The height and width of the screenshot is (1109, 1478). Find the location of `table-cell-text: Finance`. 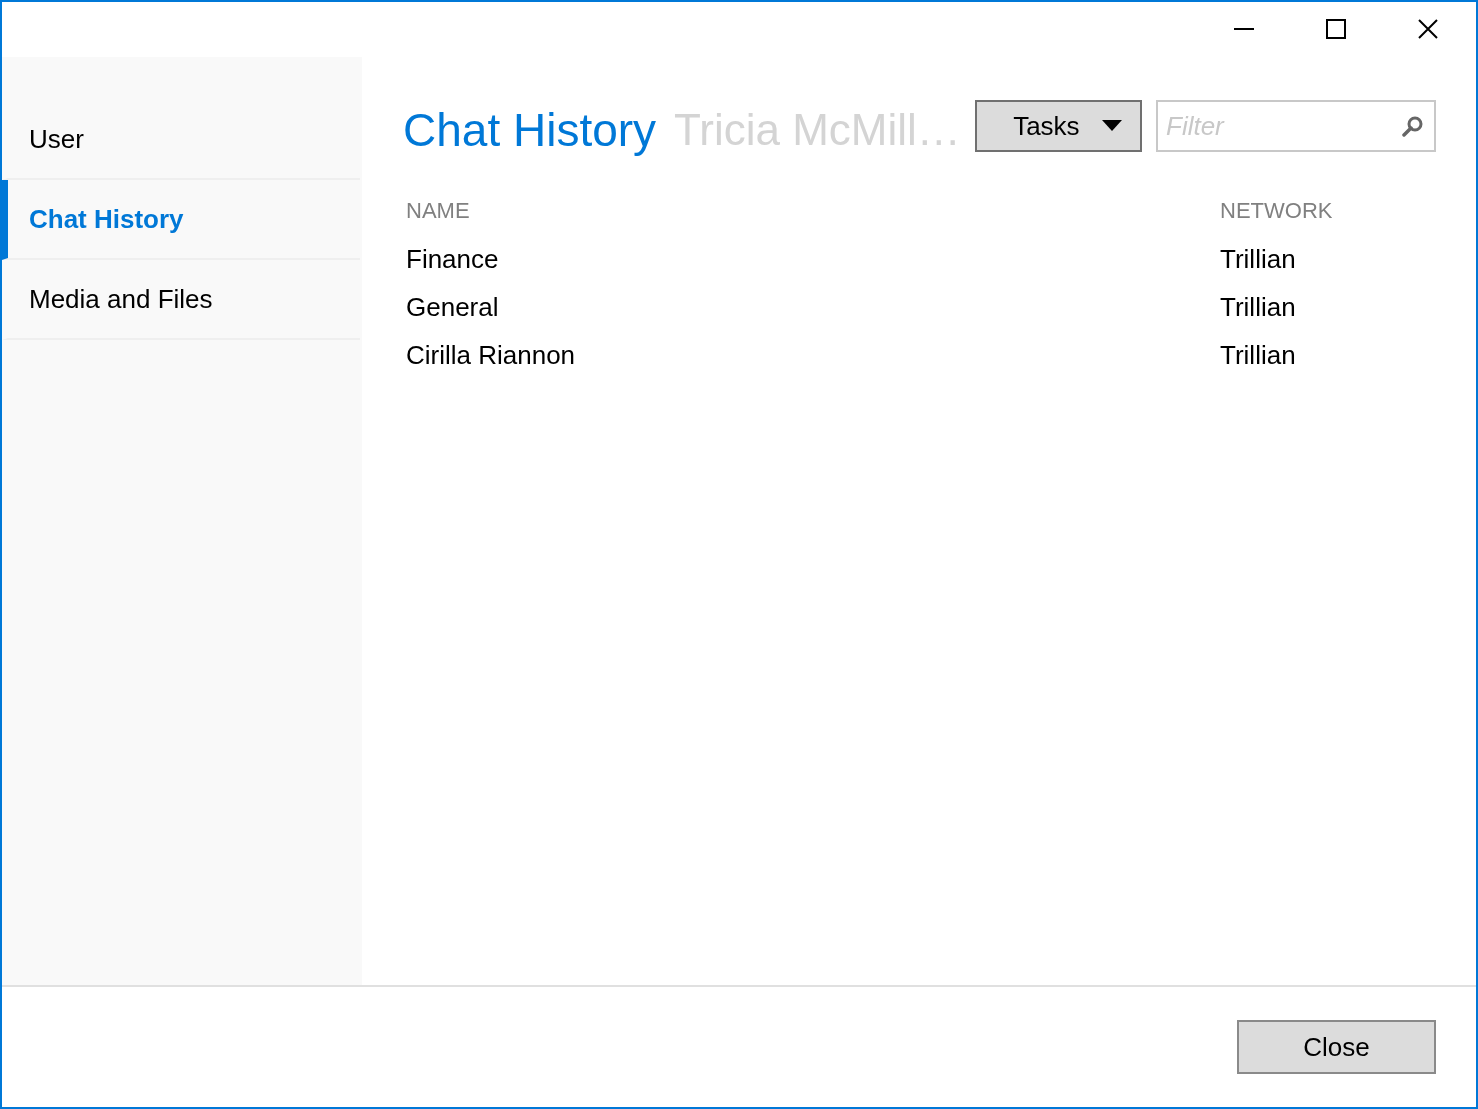

table-cell-text: Finance is located at coordinates (453, 259).